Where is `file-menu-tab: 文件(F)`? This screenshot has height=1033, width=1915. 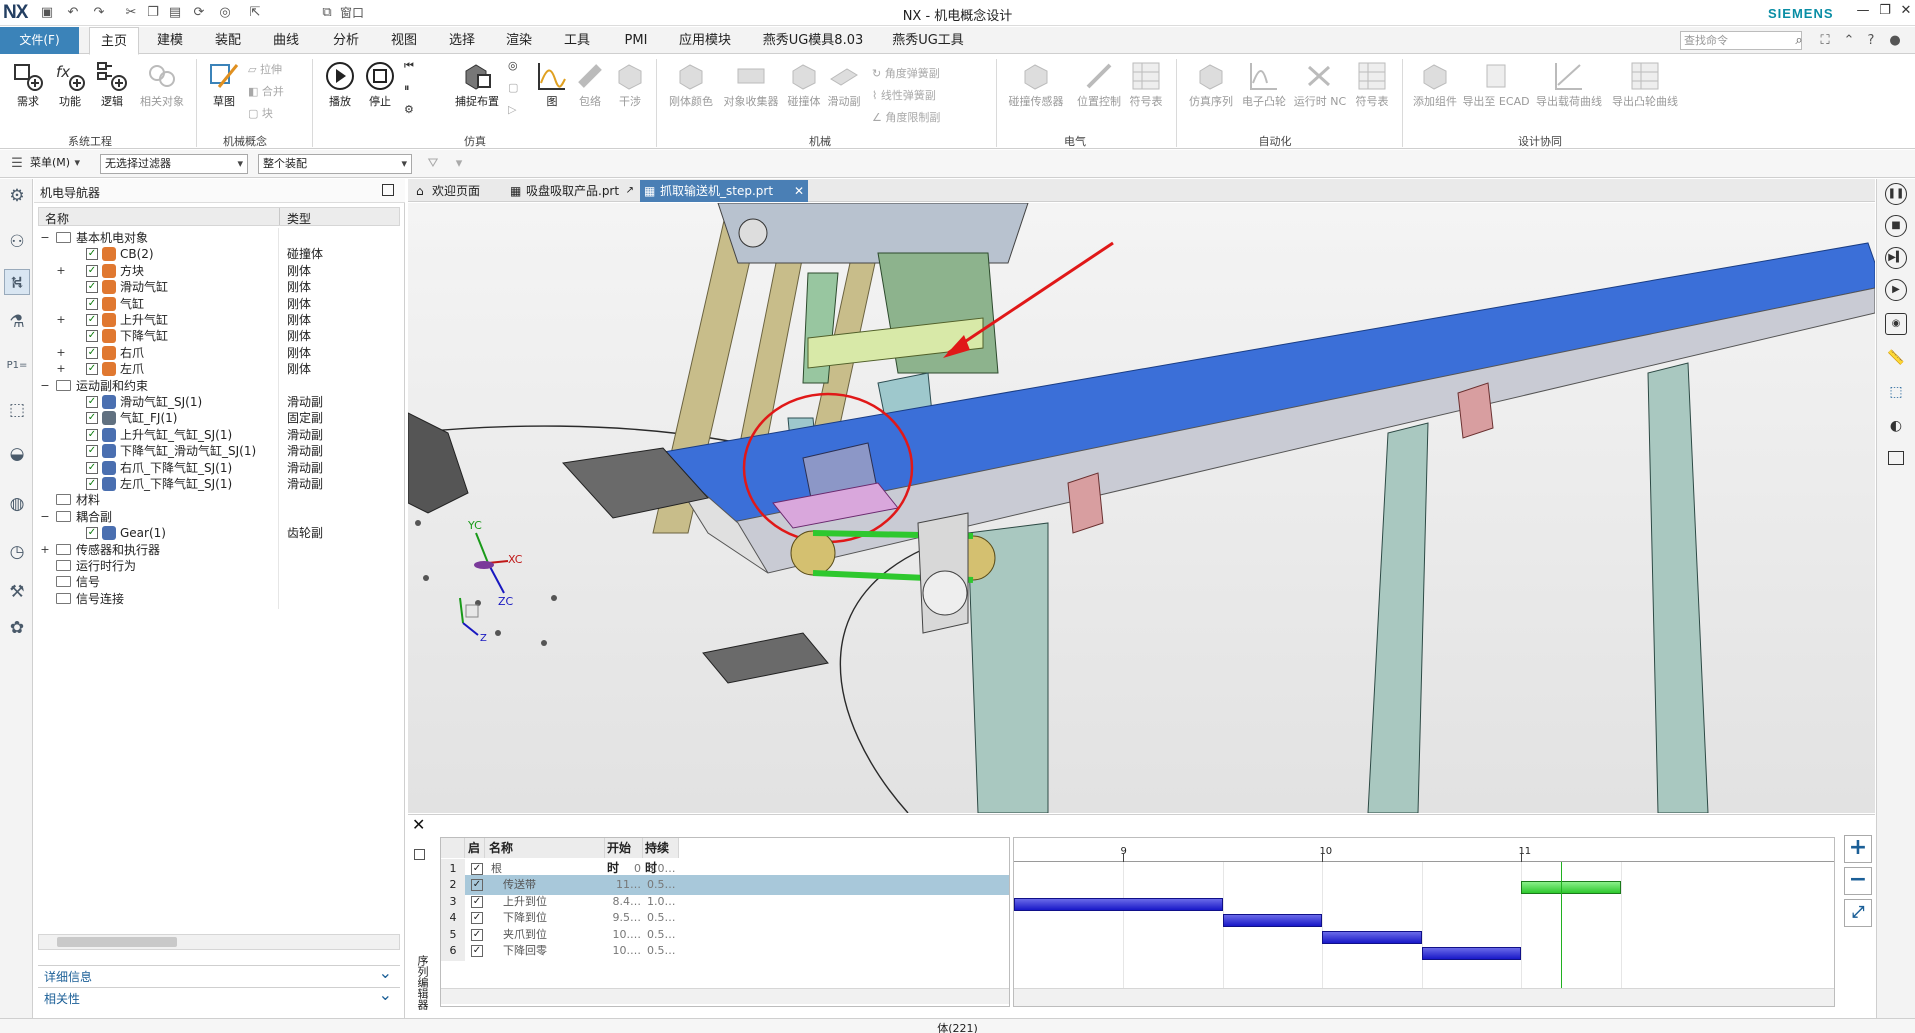 file-menu-tab: 文件(F) is located at coordinates (39, 40).